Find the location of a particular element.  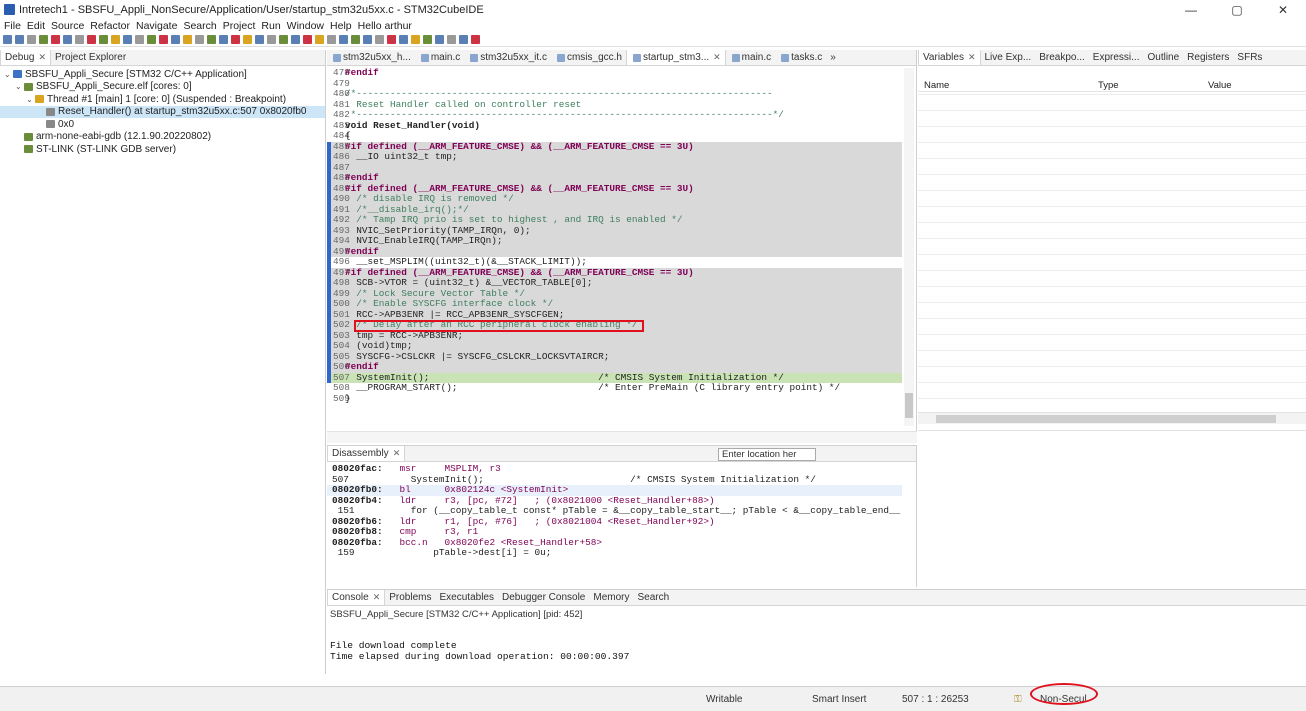

code-line: 494 NVIC_EnableIRQ(TAMP_IRQn); is located at coordinates (614, 241).